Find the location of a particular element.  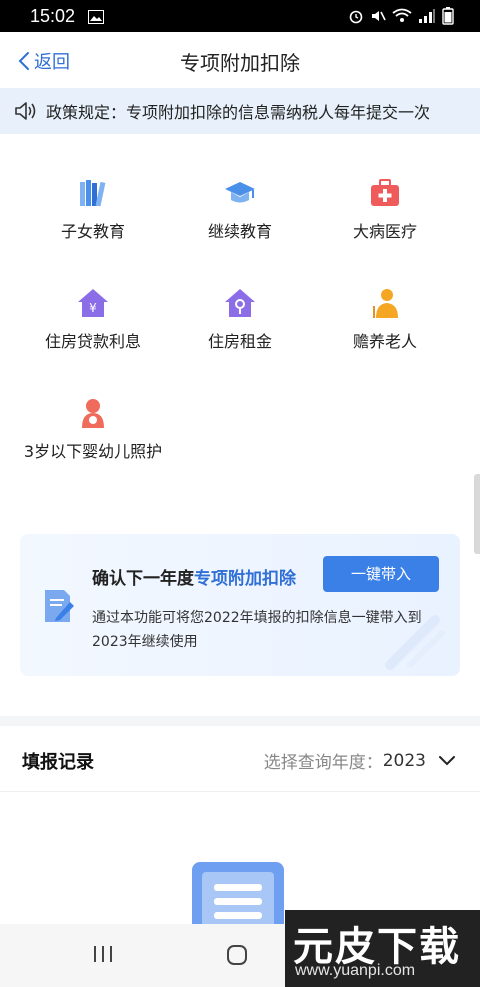

watermark-url: www.yuanpi.com is located at coordinates (355, 970).